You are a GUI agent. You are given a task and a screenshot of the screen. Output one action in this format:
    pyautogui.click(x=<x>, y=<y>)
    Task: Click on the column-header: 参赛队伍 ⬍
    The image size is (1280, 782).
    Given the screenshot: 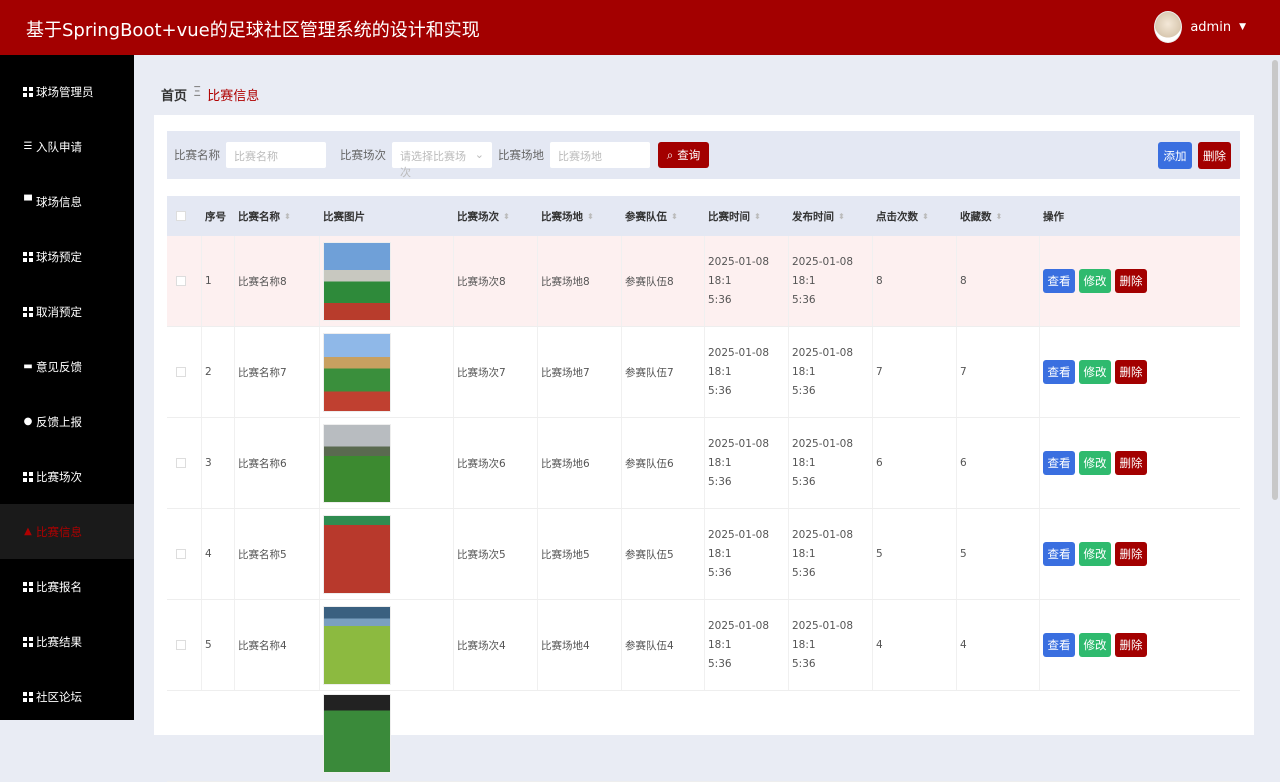 What is the action you would take?
    pyautogui.click(x=651, y=216)
    